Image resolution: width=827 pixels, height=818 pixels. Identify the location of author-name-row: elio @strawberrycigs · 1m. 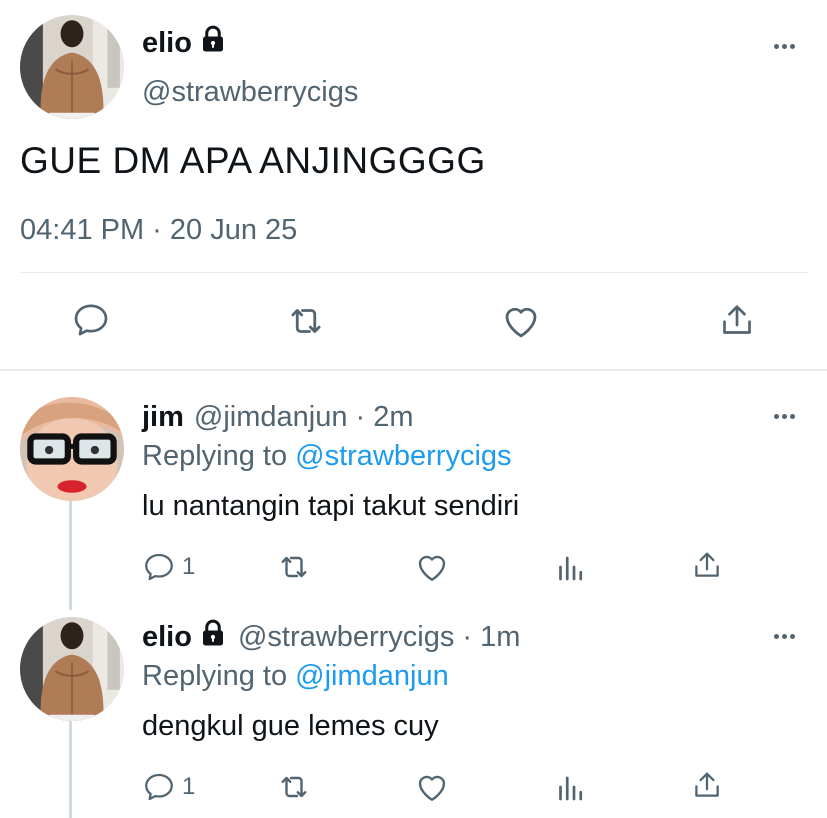
(331, 637).